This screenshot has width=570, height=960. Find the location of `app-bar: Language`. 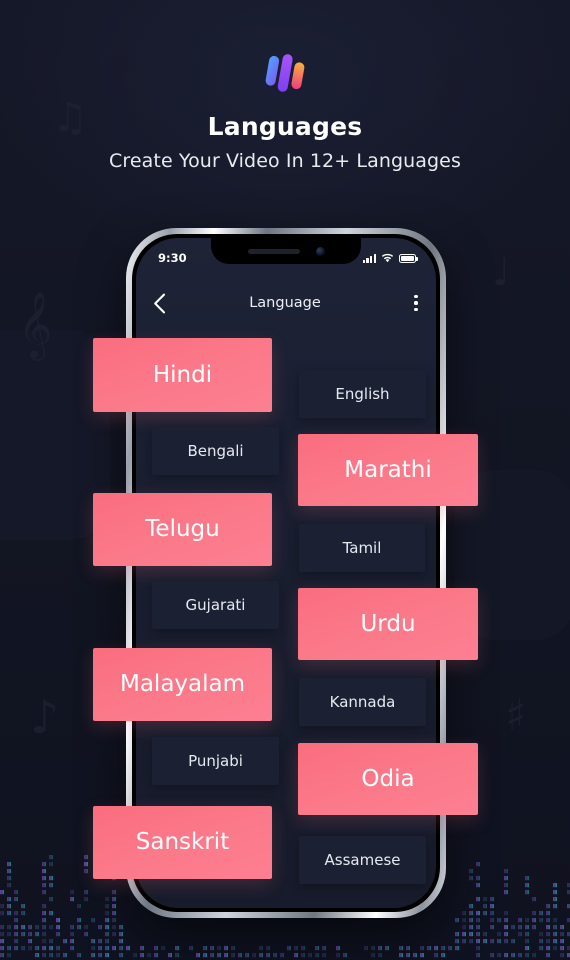

app-bar: Language is located at coordinates (286, 303).